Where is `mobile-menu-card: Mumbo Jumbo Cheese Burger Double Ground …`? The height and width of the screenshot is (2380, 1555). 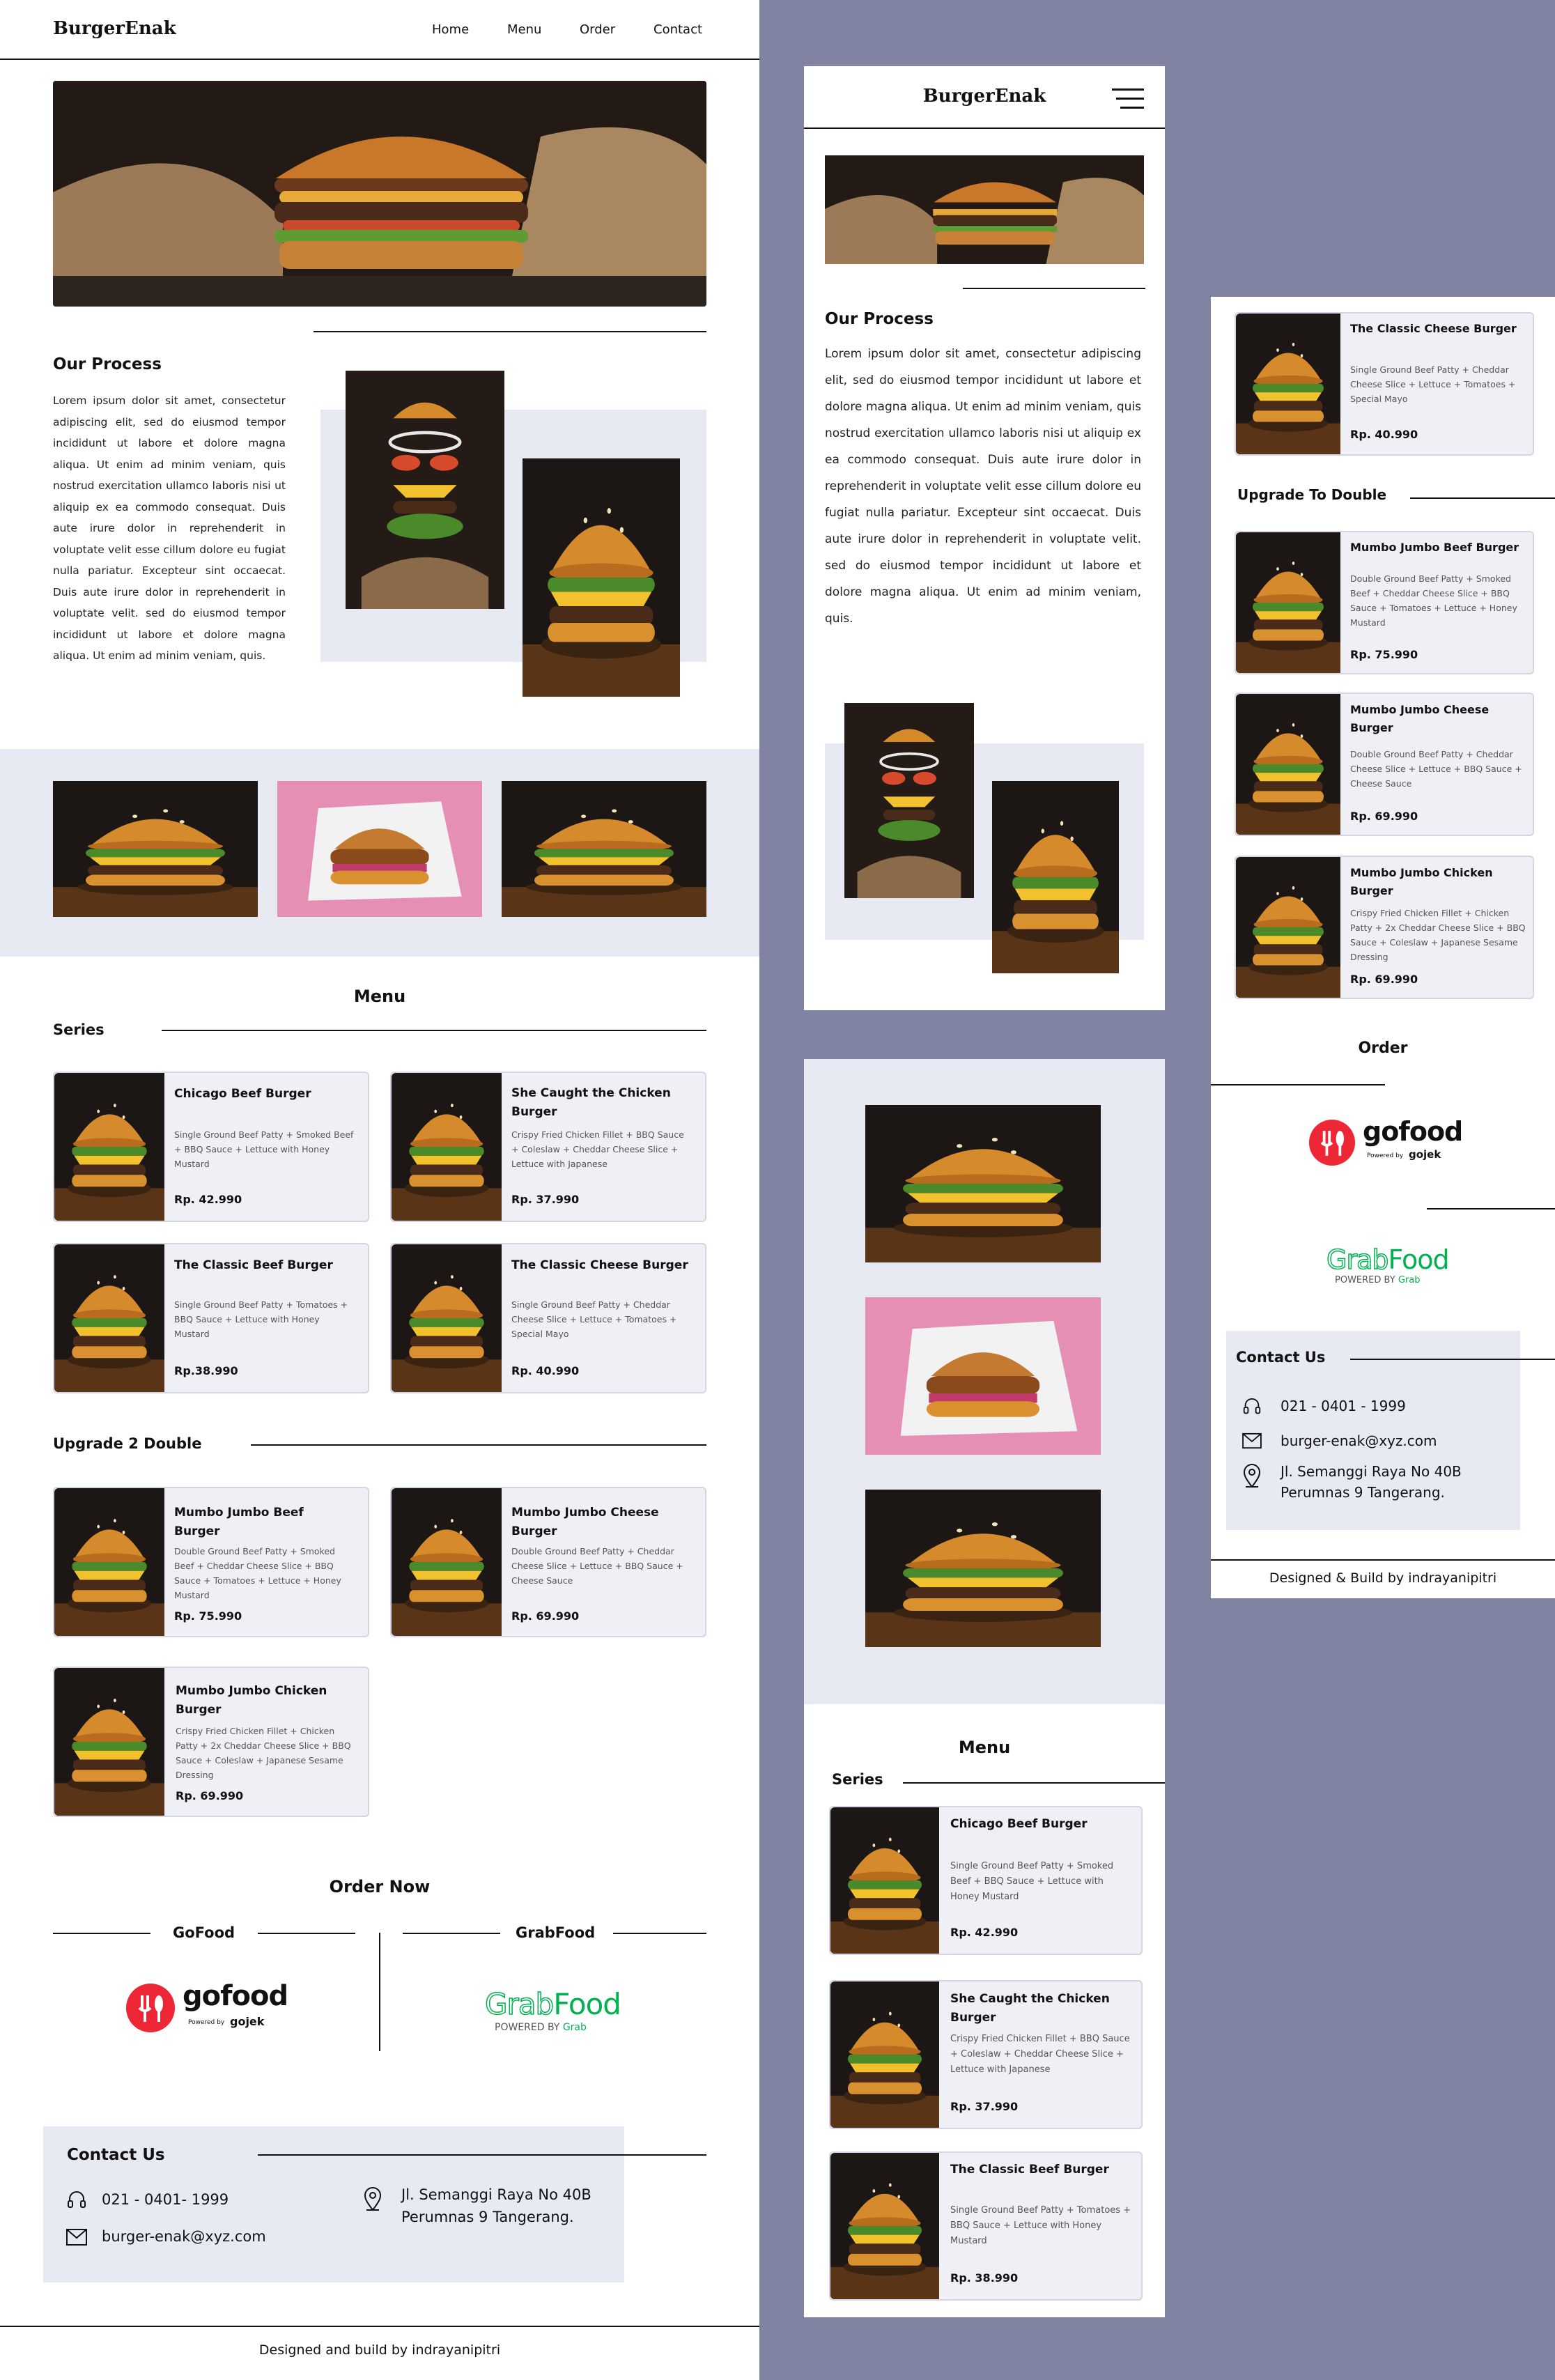
mobile-menu-card: Mumbo Jumbo Cheese Burger Double Ground … is located at coordinates (1384, 764).